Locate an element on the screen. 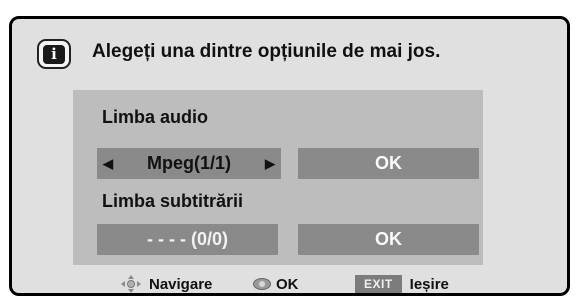 The image size is (584, 304). audio-ok-button: OK is located at coordinates (388, 163).